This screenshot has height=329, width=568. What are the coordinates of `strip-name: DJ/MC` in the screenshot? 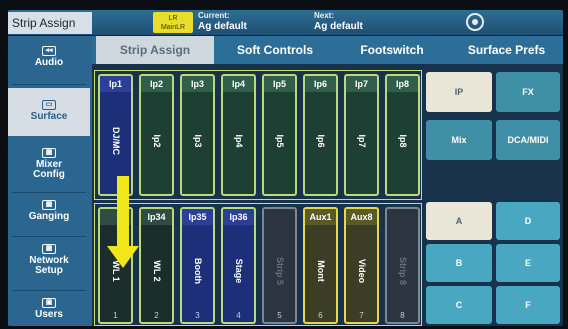 It's located at (115, 140).